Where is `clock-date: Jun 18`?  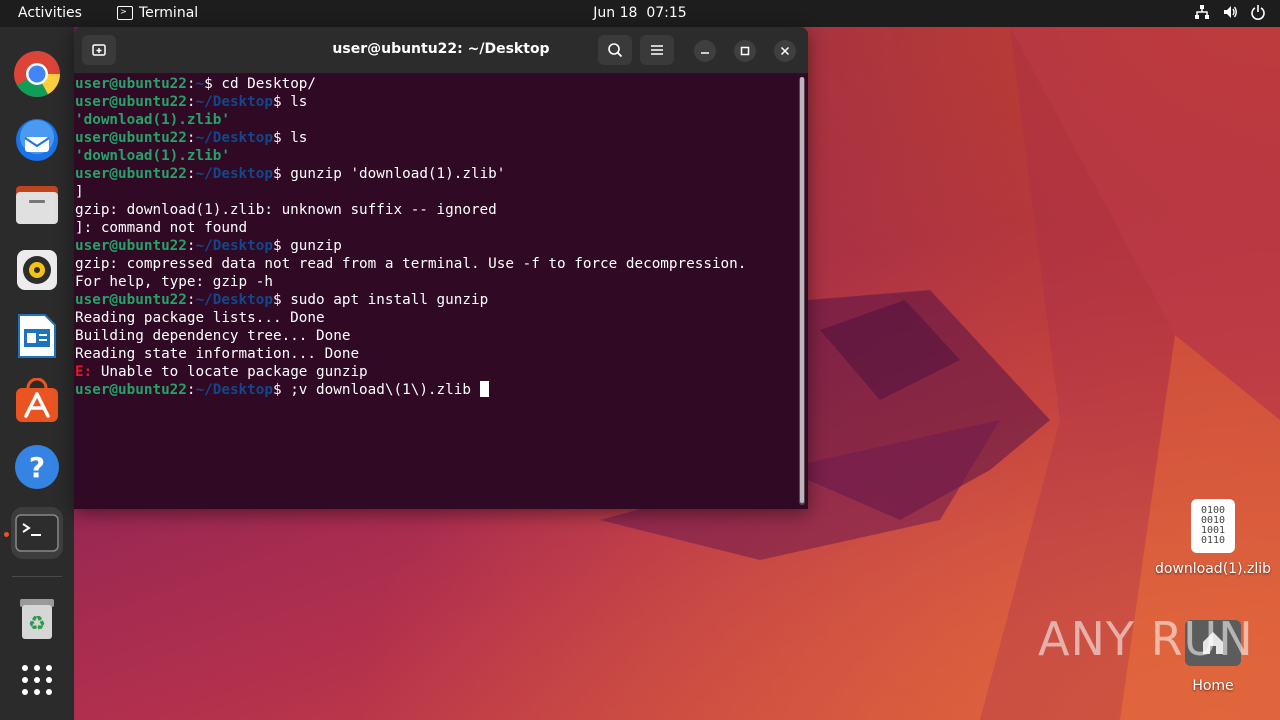
clock-date: Jun 18 is located at coordinates (615, 13).